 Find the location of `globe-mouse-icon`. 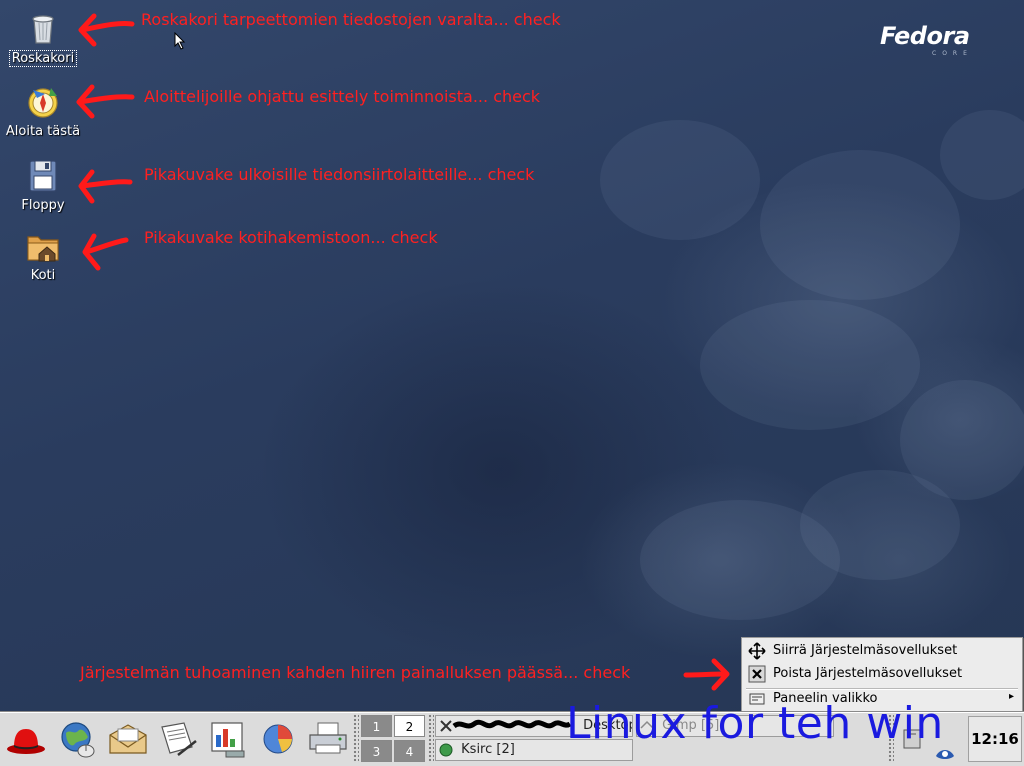

globe-mouse-icon is located at coordinates (78, 740).